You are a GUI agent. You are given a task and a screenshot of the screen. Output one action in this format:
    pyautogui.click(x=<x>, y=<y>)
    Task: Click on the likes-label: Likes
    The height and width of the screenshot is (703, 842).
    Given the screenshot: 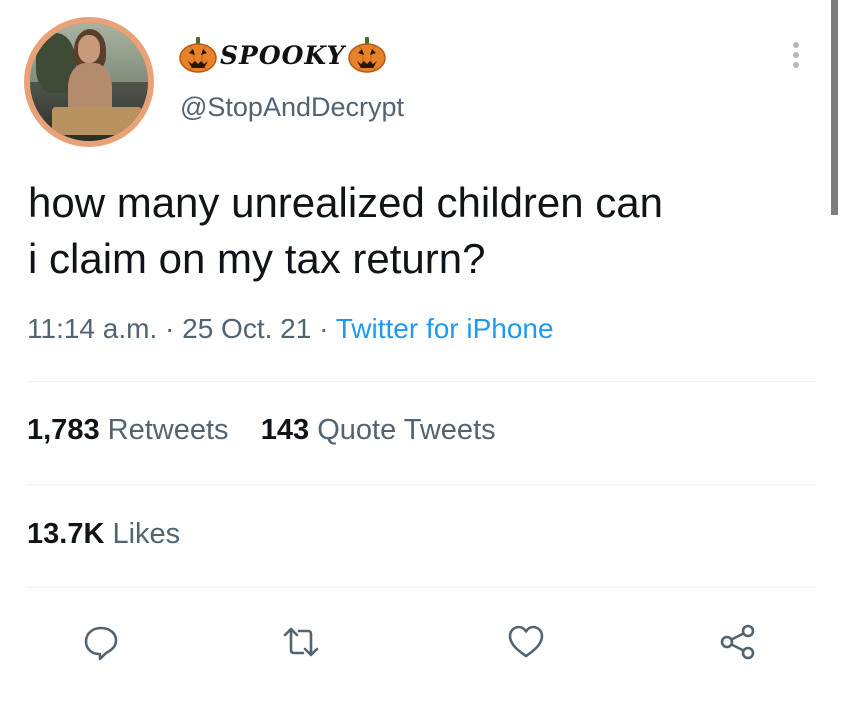 What is the action you would take?
    pyautogui.click(x=146, y=534)
    